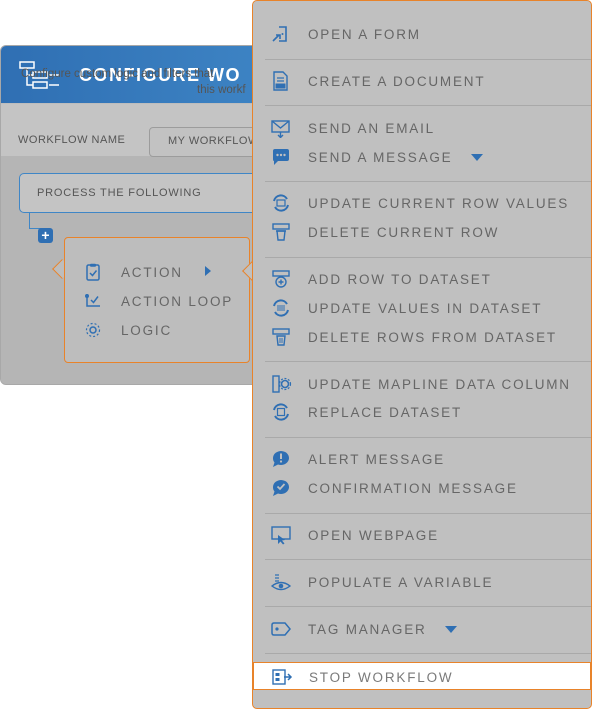 This screenshot has height=710, width=592. I want to click on menu-item-label: OPEN WEBPAGE, so click(373, 535).